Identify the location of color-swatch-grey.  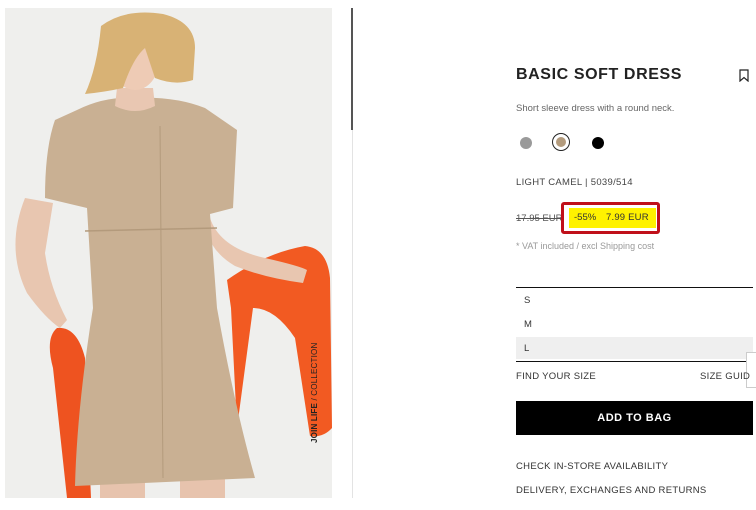
(526, 143).